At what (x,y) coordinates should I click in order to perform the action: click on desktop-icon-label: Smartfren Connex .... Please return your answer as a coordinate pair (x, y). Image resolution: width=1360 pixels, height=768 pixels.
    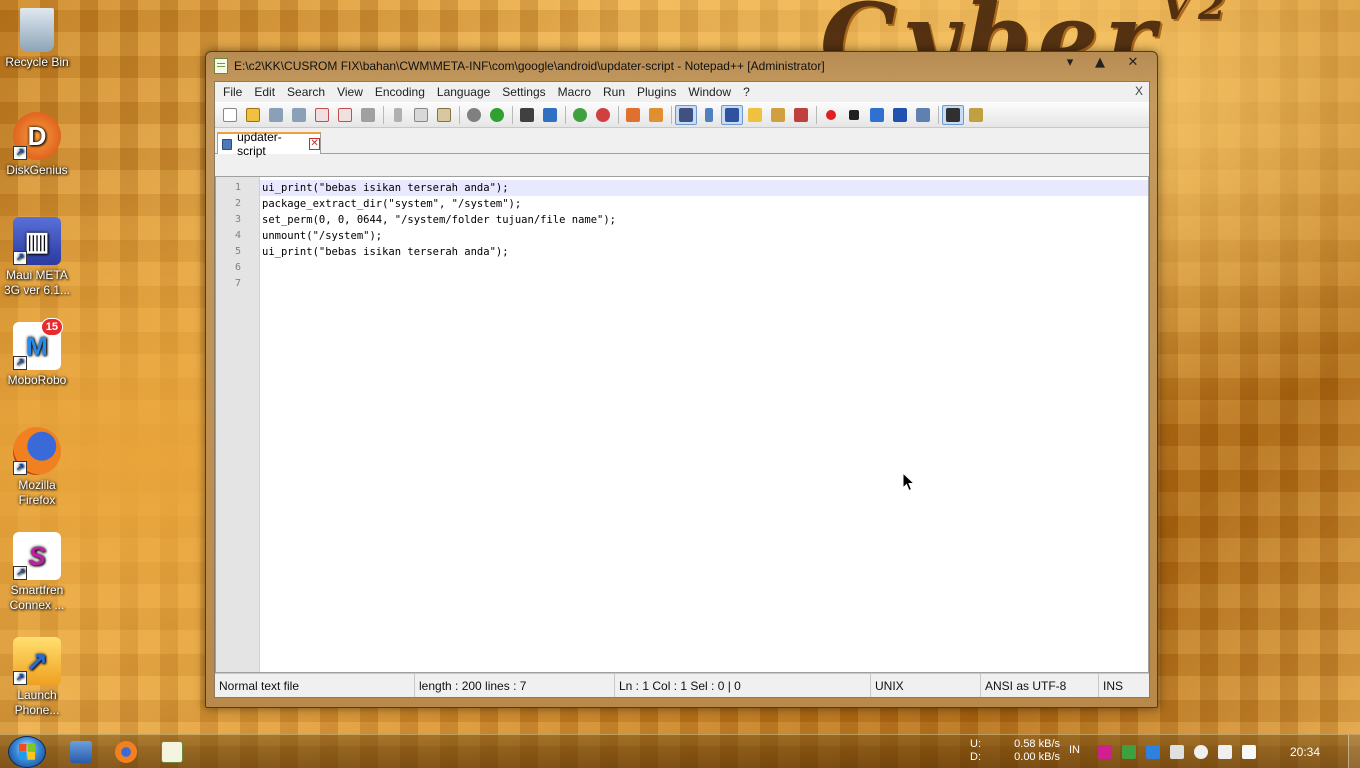
    Looking at the image, I should click on (37, 597).